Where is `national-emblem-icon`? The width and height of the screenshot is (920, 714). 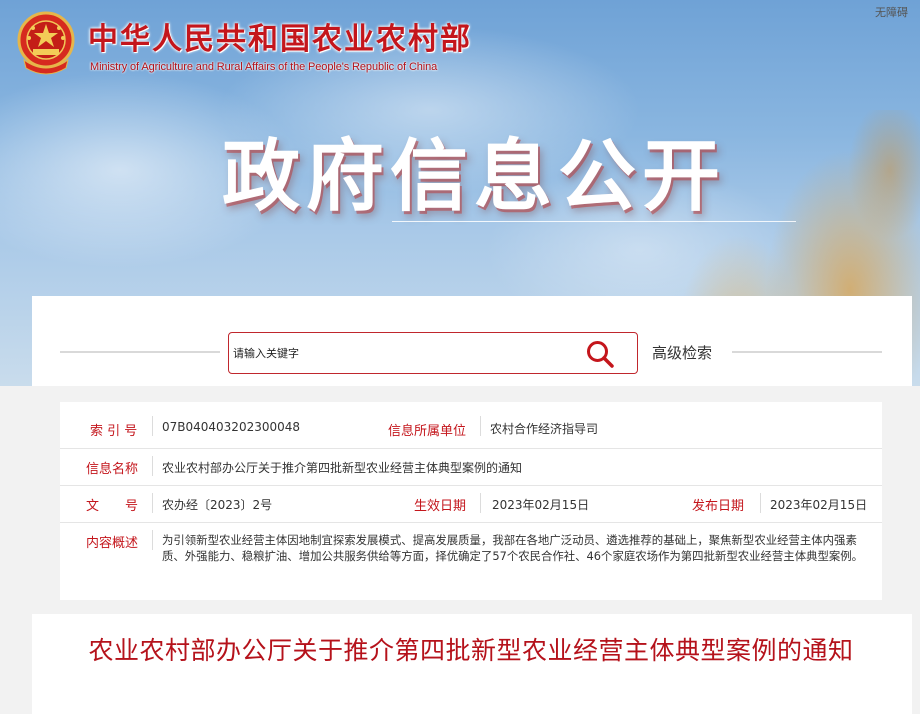
national-emblem-icon is located at coordinates (46, 43).